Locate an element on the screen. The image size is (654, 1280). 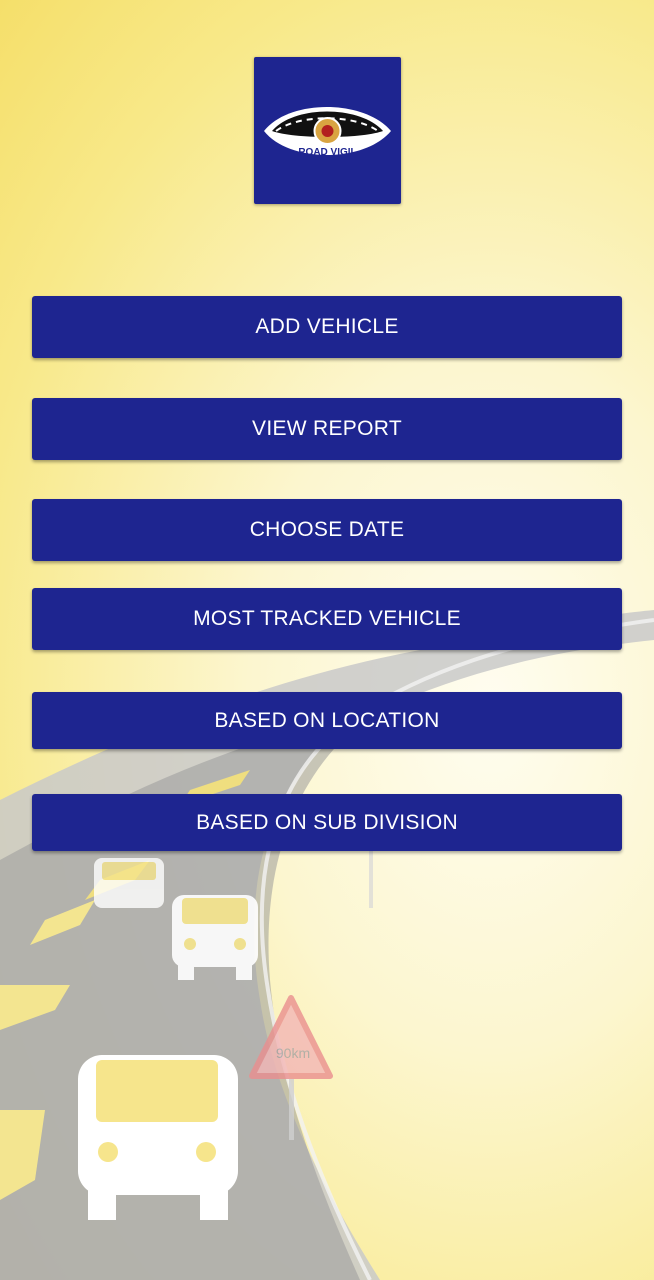
logo-text: ROAD VIGIL is located at coordinates (327, 152).